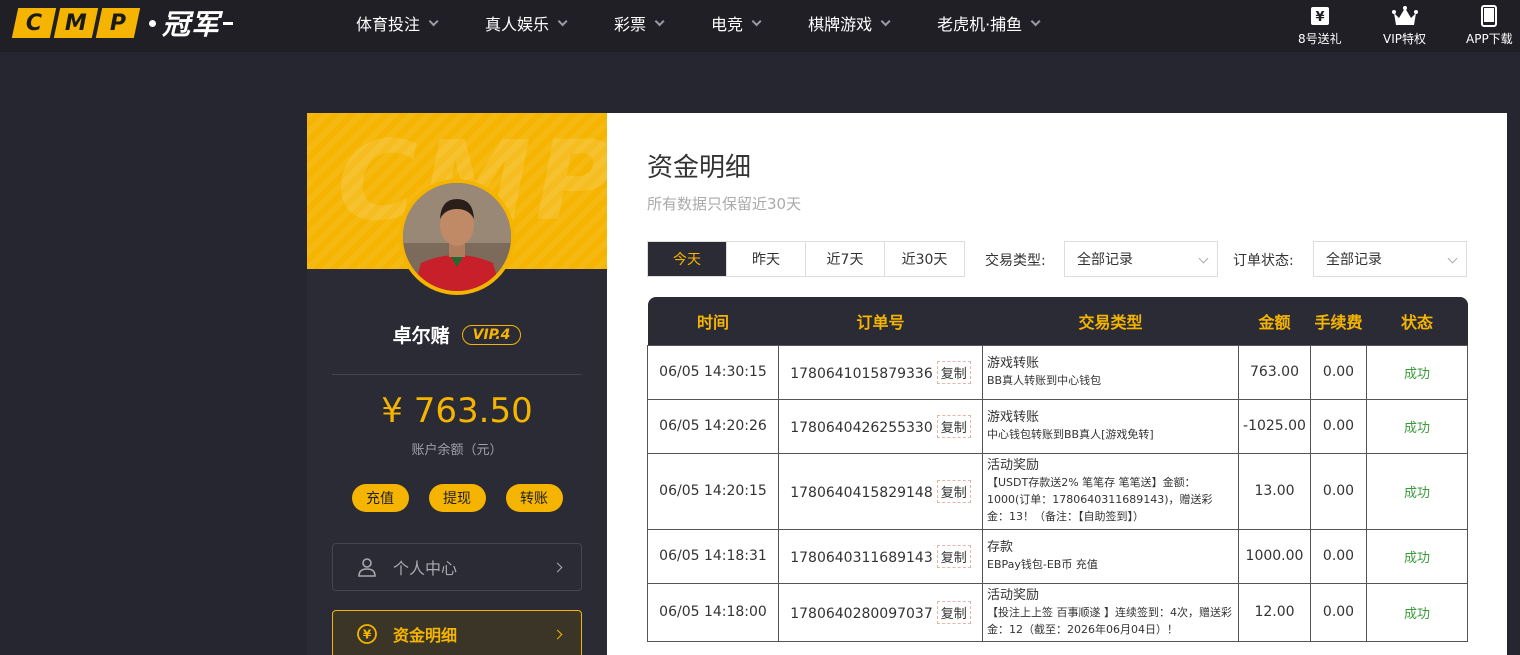  Describe the element at coordinates (924, 259) in the screenshot. I see `tab-last-30-days: 近30天` at that location.